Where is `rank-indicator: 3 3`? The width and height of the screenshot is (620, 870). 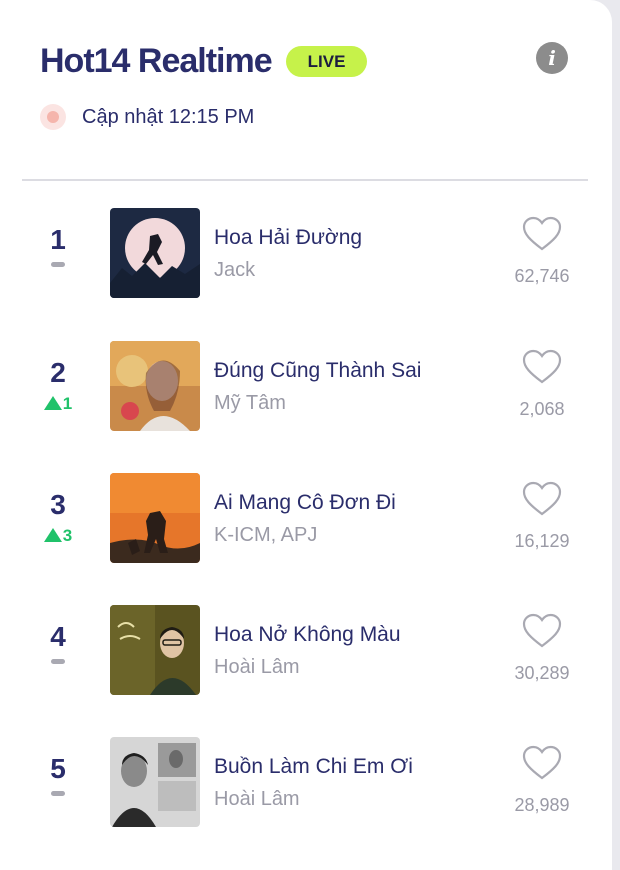
rank-indicator: 3 3 is located at coordinates (58, 517).